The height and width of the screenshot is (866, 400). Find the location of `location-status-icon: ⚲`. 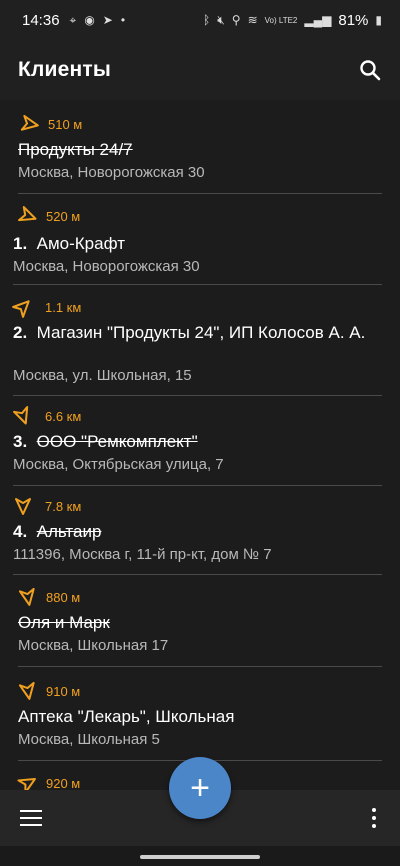

location-status-icon: ⚲ is located at coordinates (236, 20).